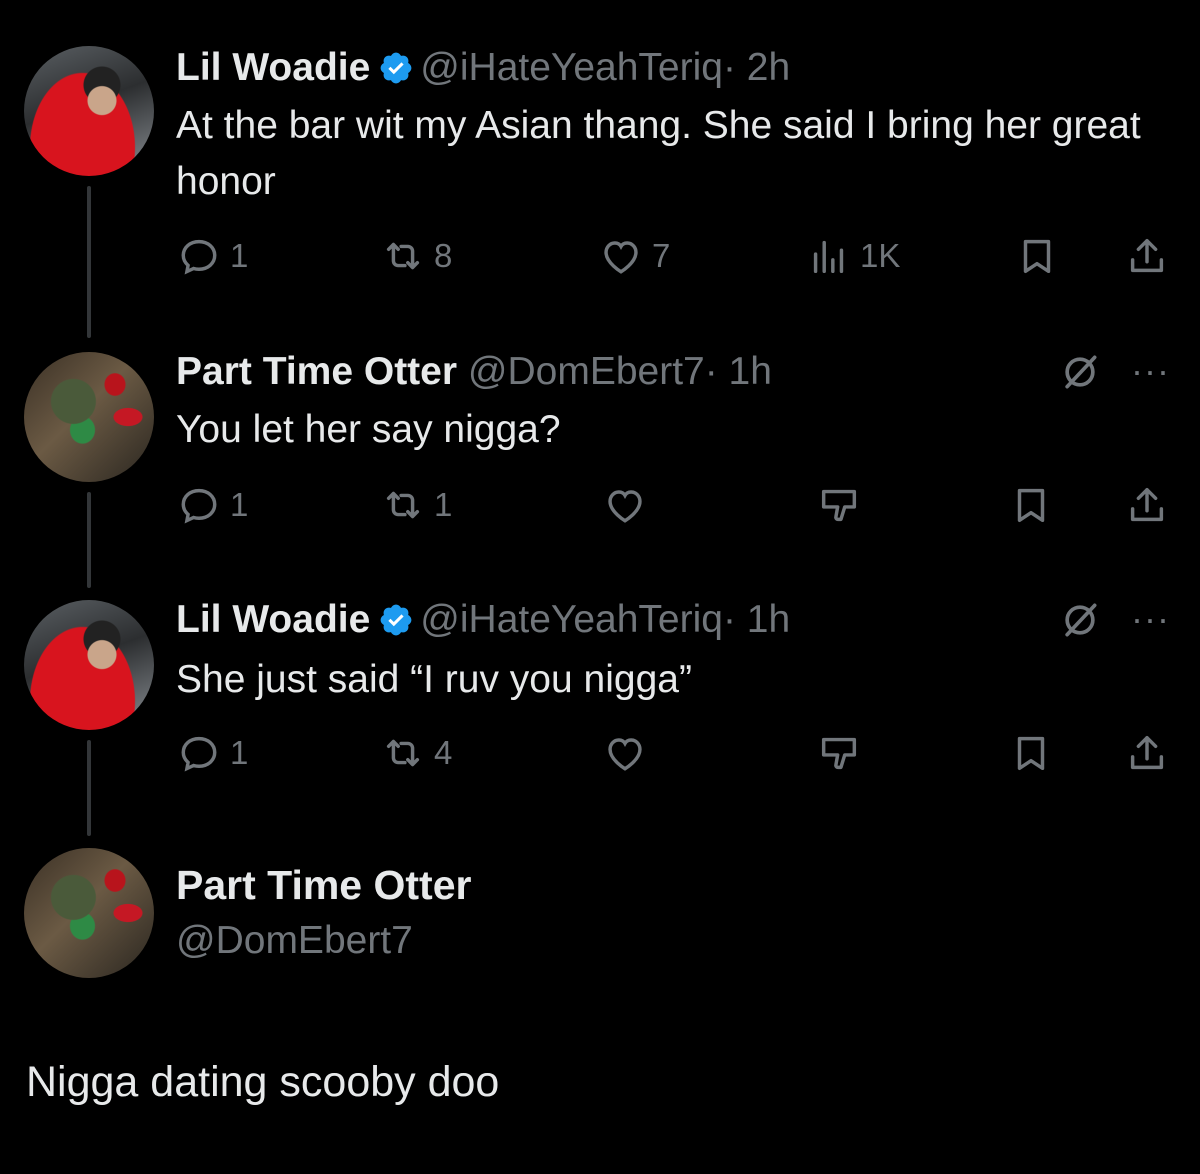  What do you see at coordinates (828, 257) in the screenshot?
I see `views-icon` at bounding box center [828, 257].